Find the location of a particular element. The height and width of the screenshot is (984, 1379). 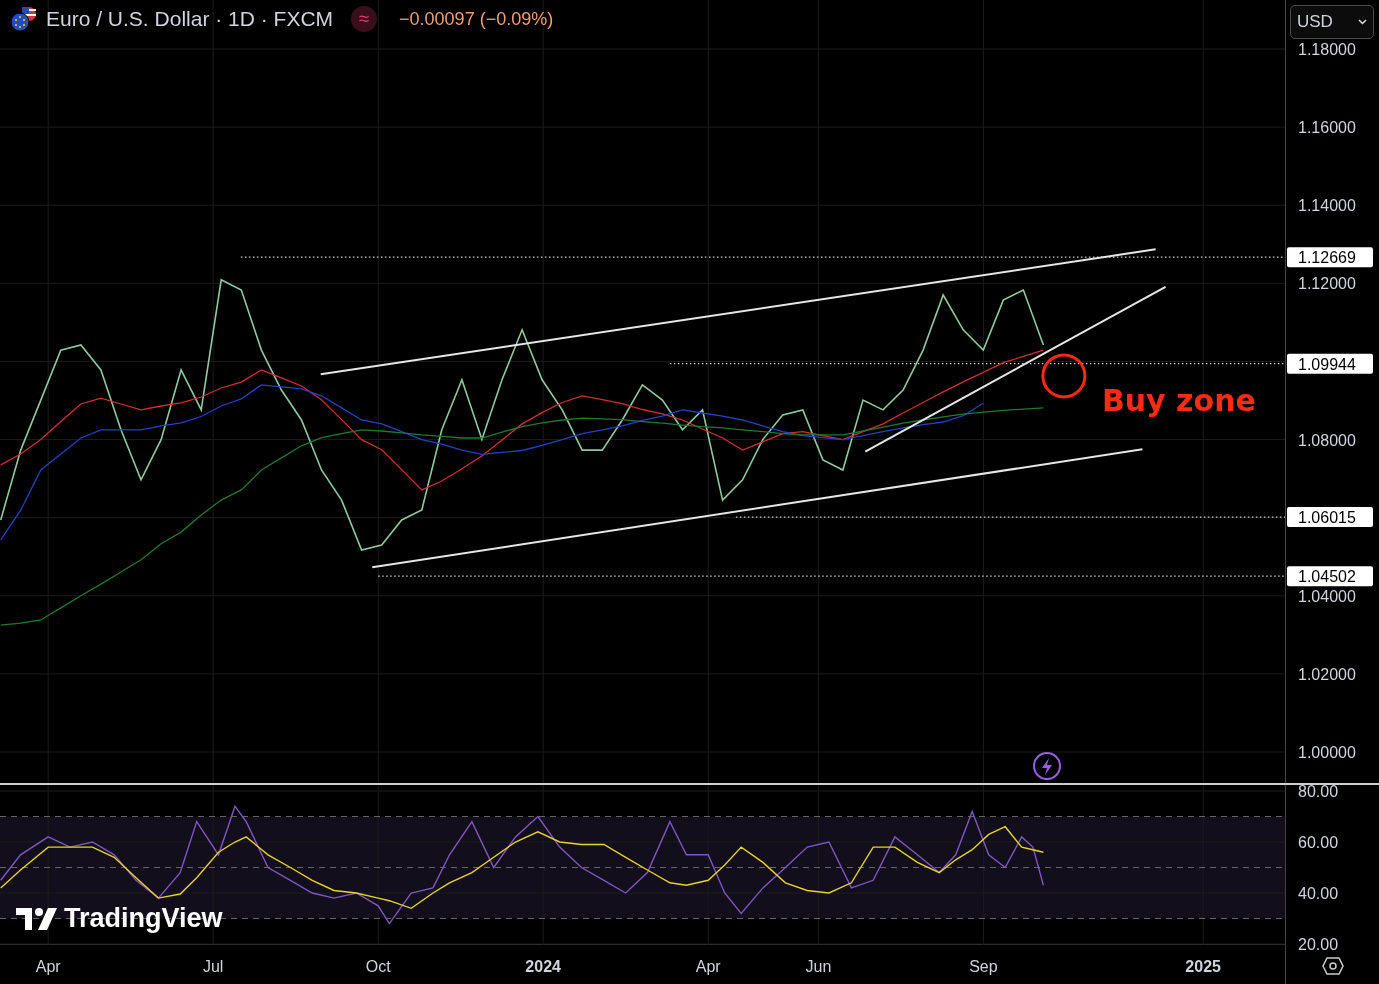

status-symbol: ≈ is located at coordinates (364, 19).